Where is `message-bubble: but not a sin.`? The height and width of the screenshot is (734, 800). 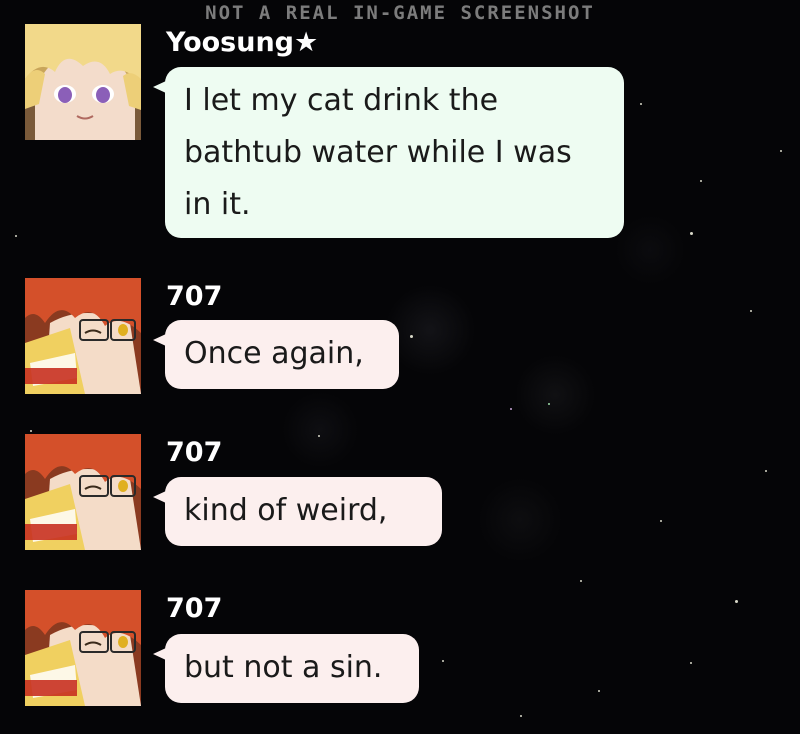
message-bubble: but not a sin. is located at coordinates (286, 668).